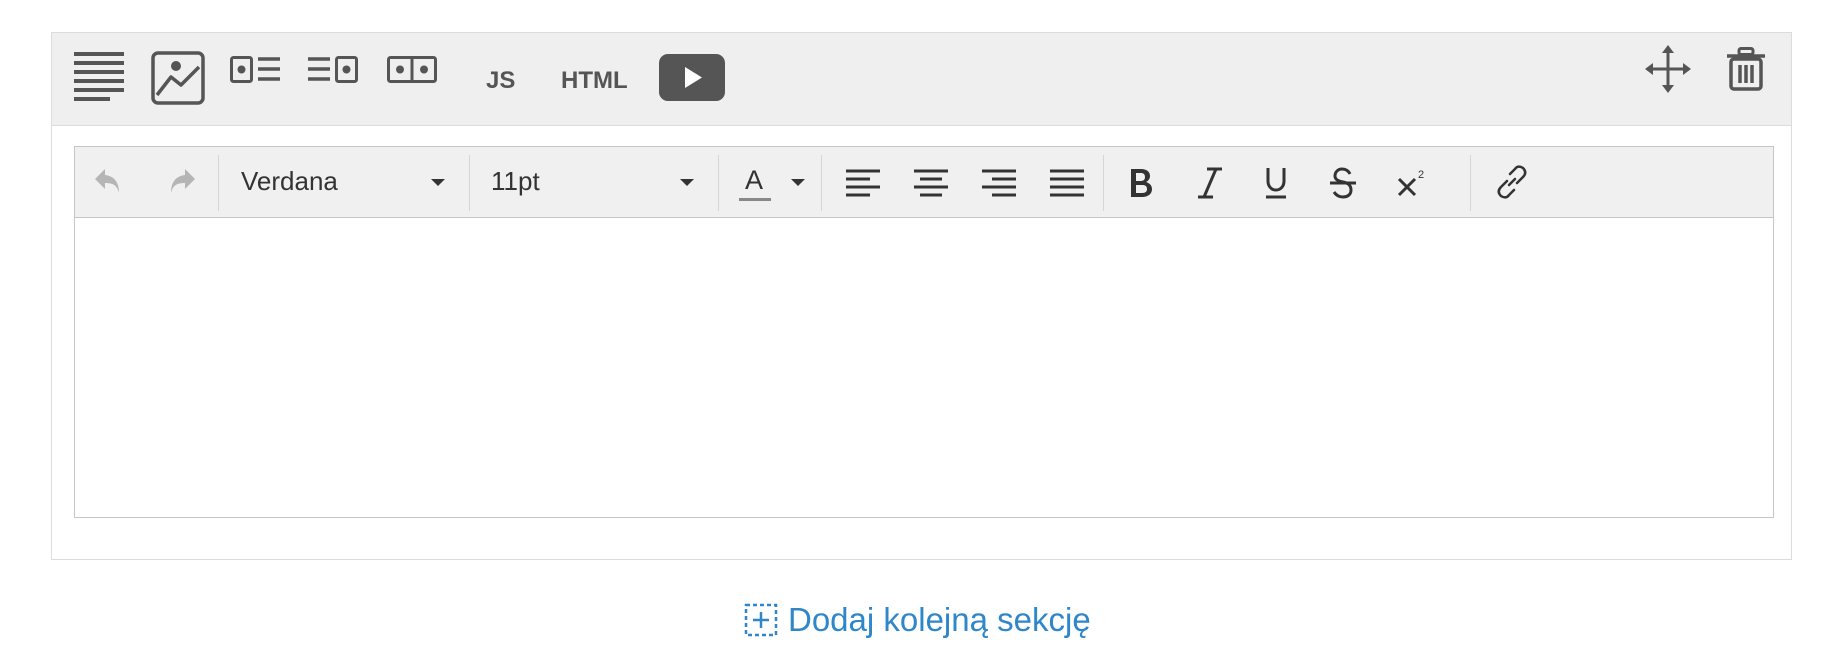 The height and width of the screenshot is (664, 1826). What do you see at coordinates (178, 78) in the screenshot?
I see `image-icon` at bounding box center [178, 78].